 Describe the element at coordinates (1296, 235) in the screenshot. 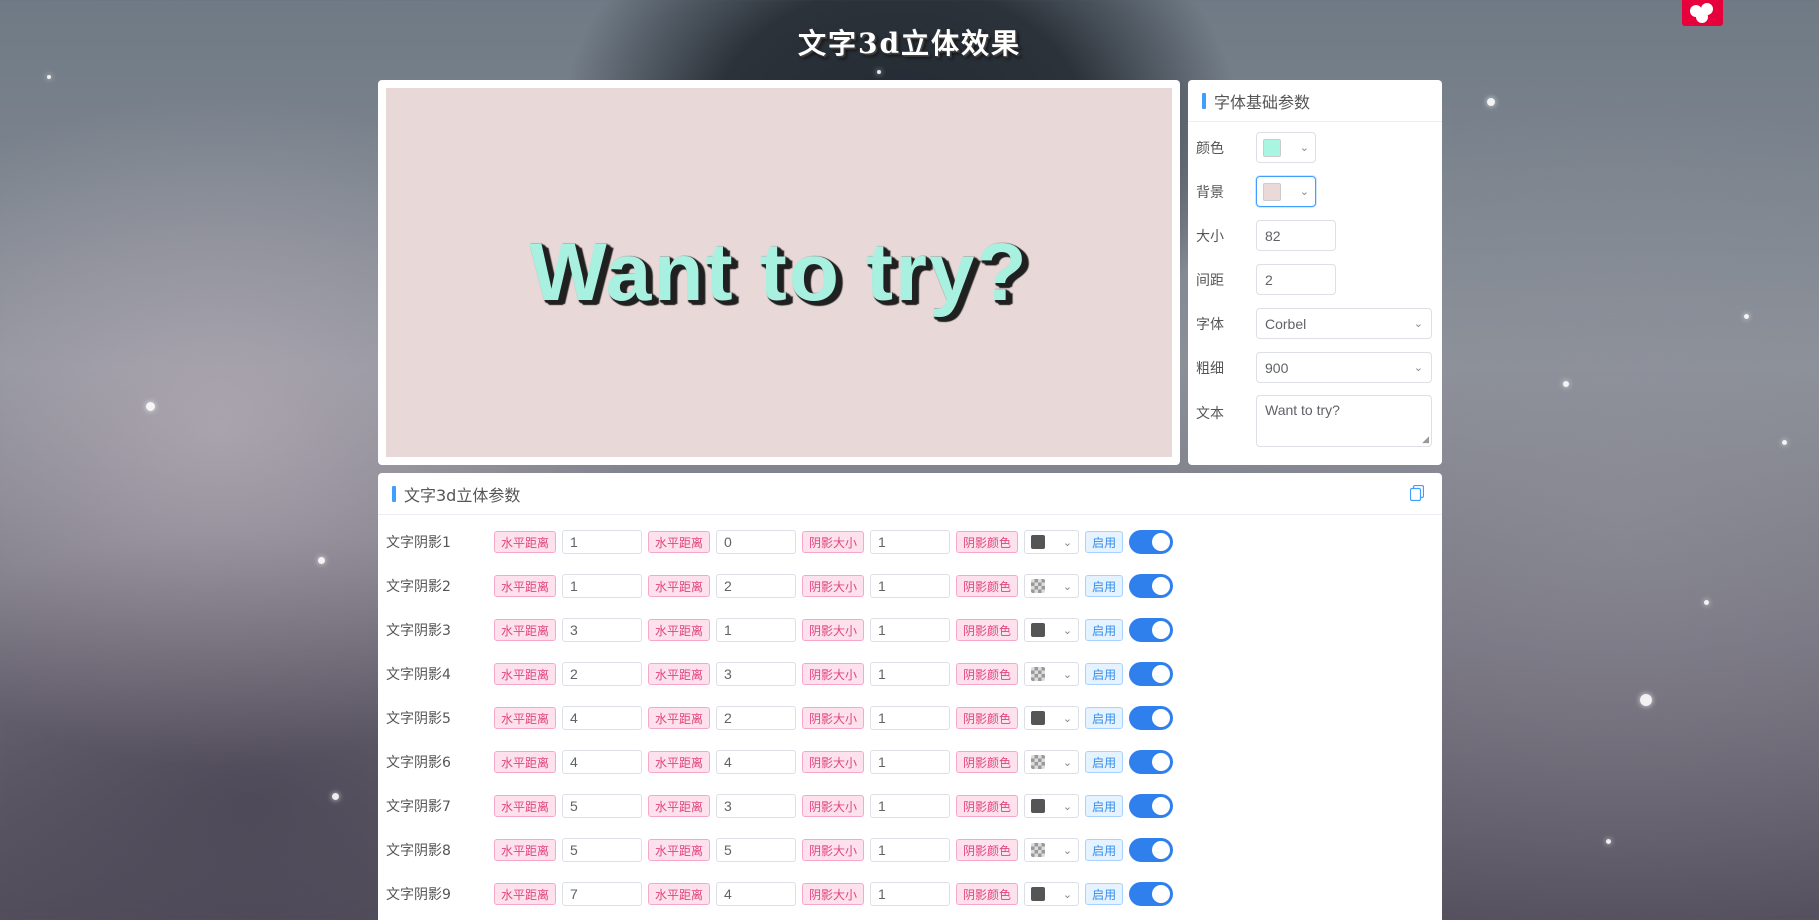

I see `size-input: 82` at that location.